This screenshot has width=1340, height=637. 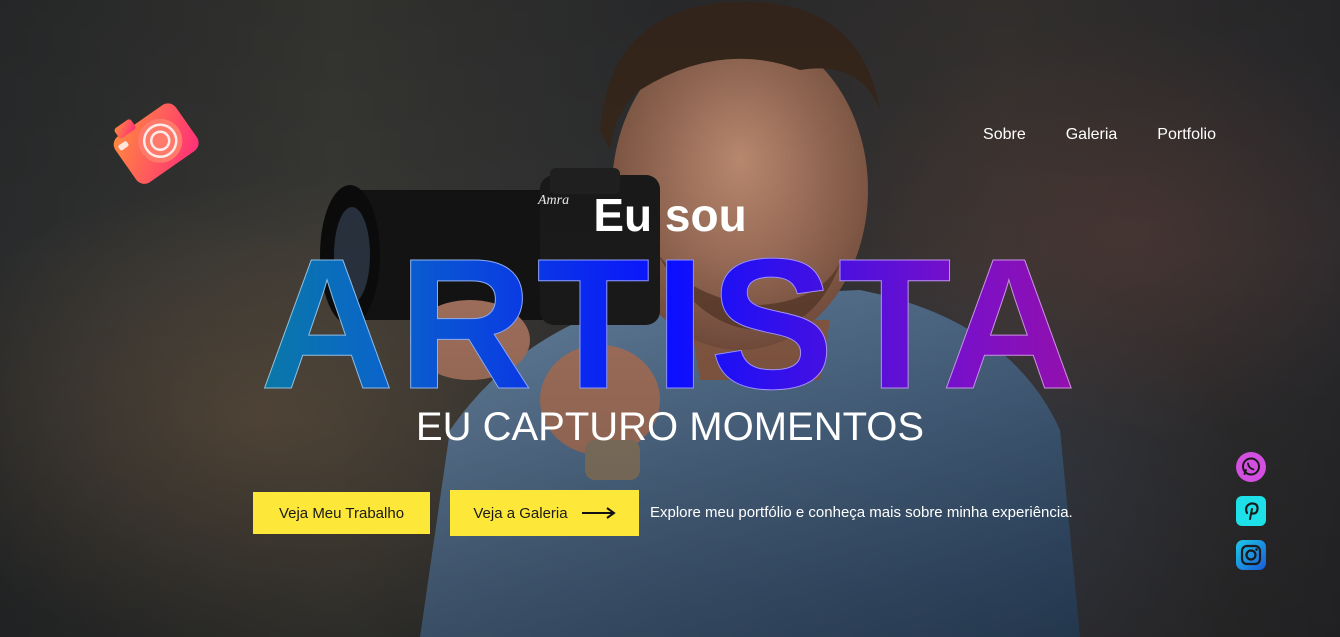 What do you see at coordinates (598, 513) in the screenshot?
I see `arrow-right-icon` at bounding box center [598, 513].